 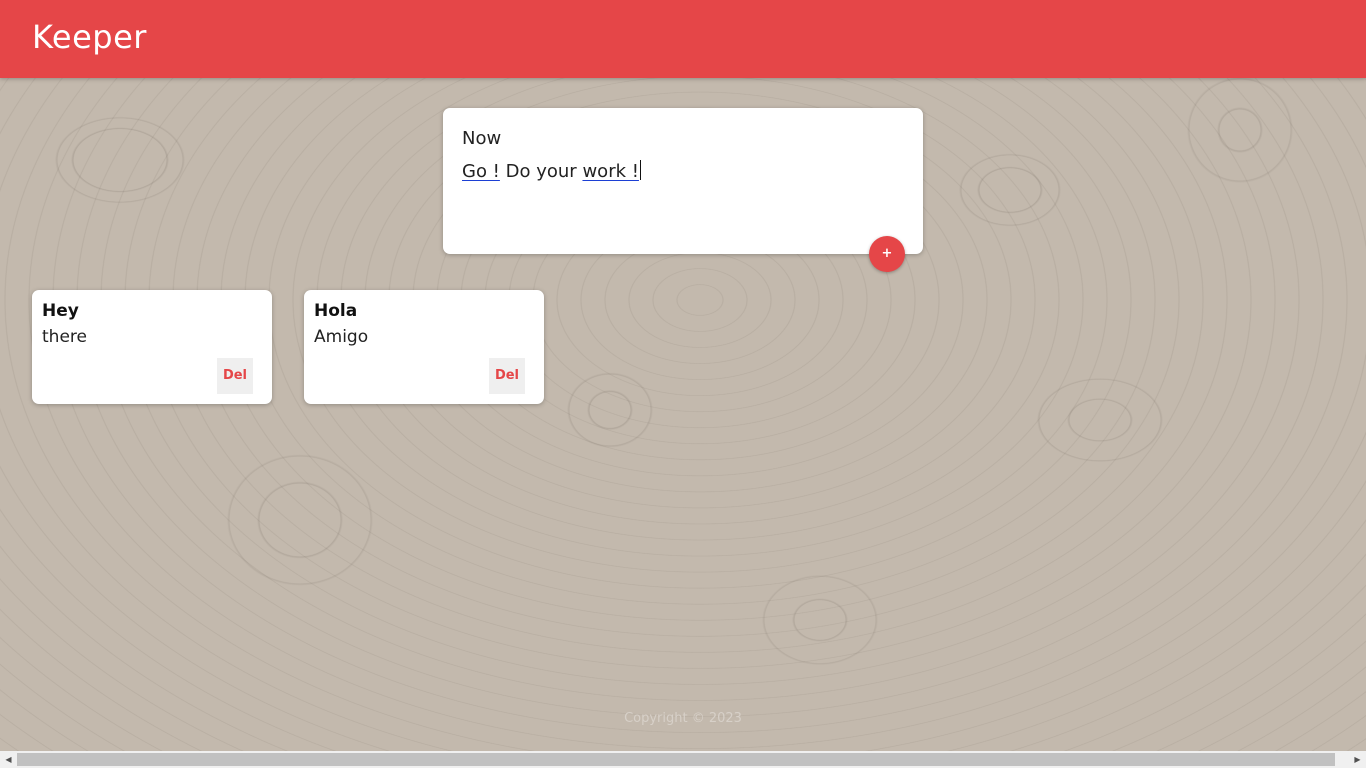 What do you see at coordinates (481, 171) in the screenshot?
I see `spellcheck-word: Go !` at bounding box center [481, 171].